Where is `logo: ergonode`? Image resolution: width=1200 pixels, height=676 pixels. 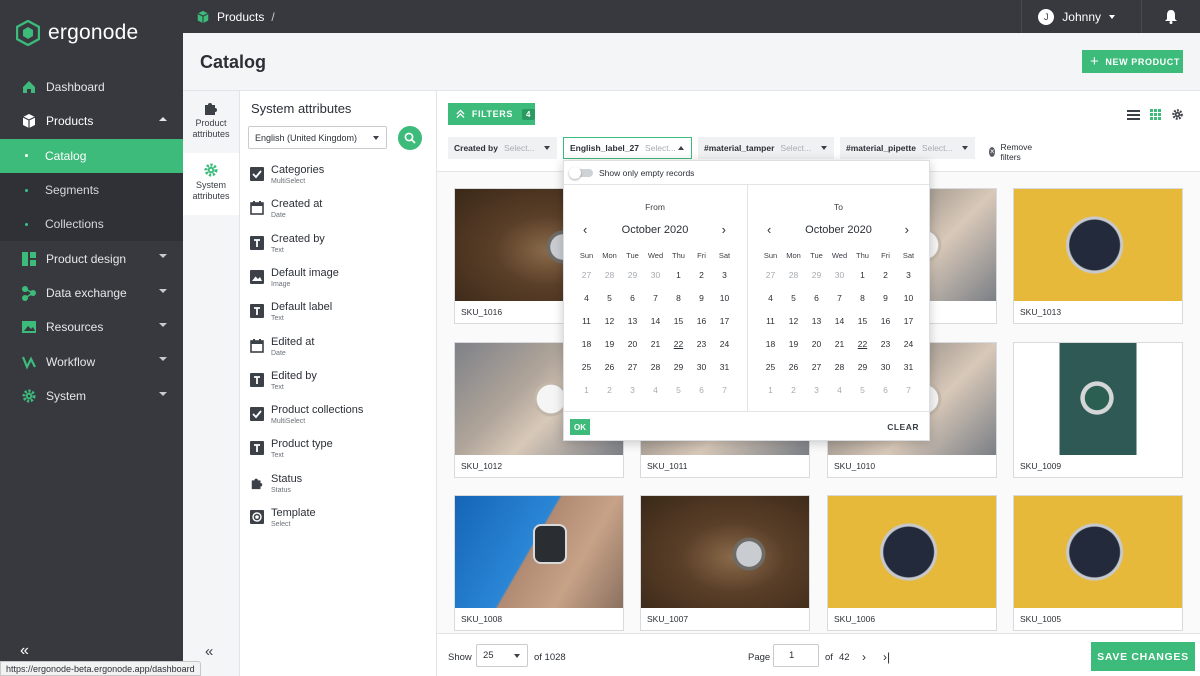 logo: ergonode is located at coordinates (91, 33).